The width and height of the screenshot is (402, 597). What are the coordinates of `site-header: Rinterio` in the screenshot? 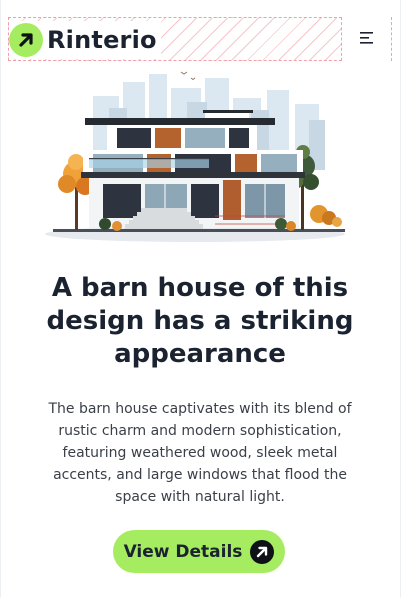 It's located at (200, 39).